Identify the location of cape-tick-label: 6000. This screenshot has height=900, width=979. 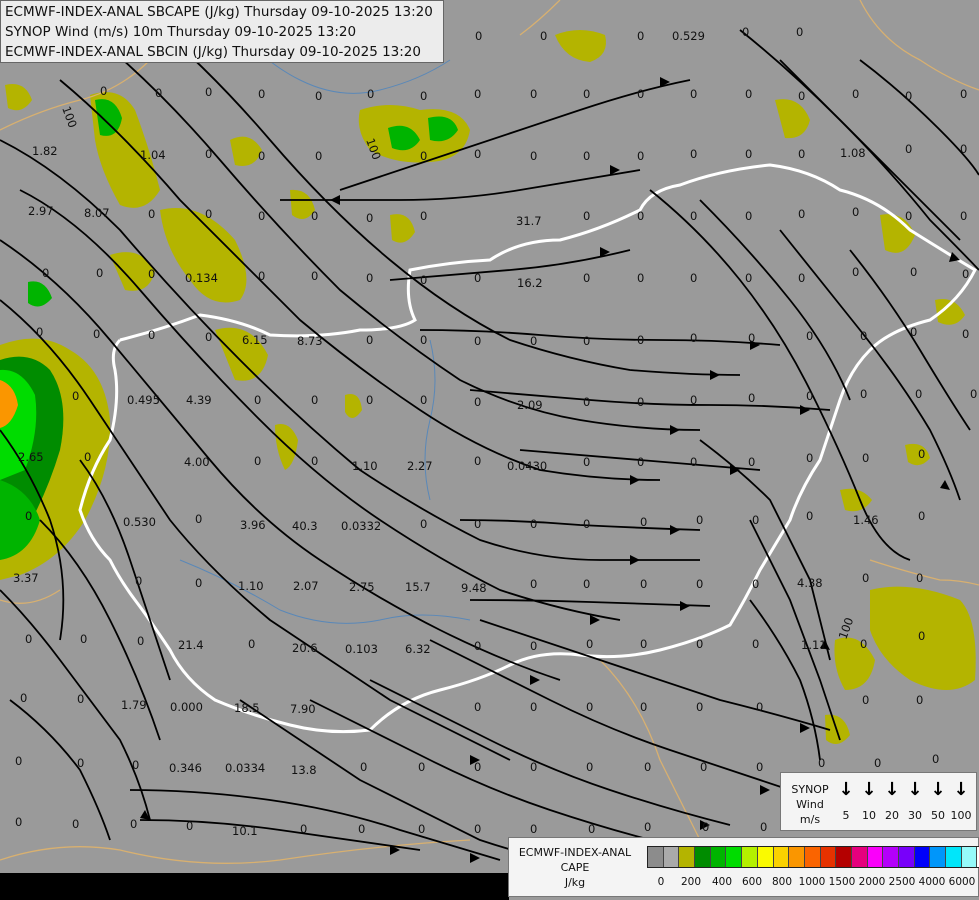
(962, 882).